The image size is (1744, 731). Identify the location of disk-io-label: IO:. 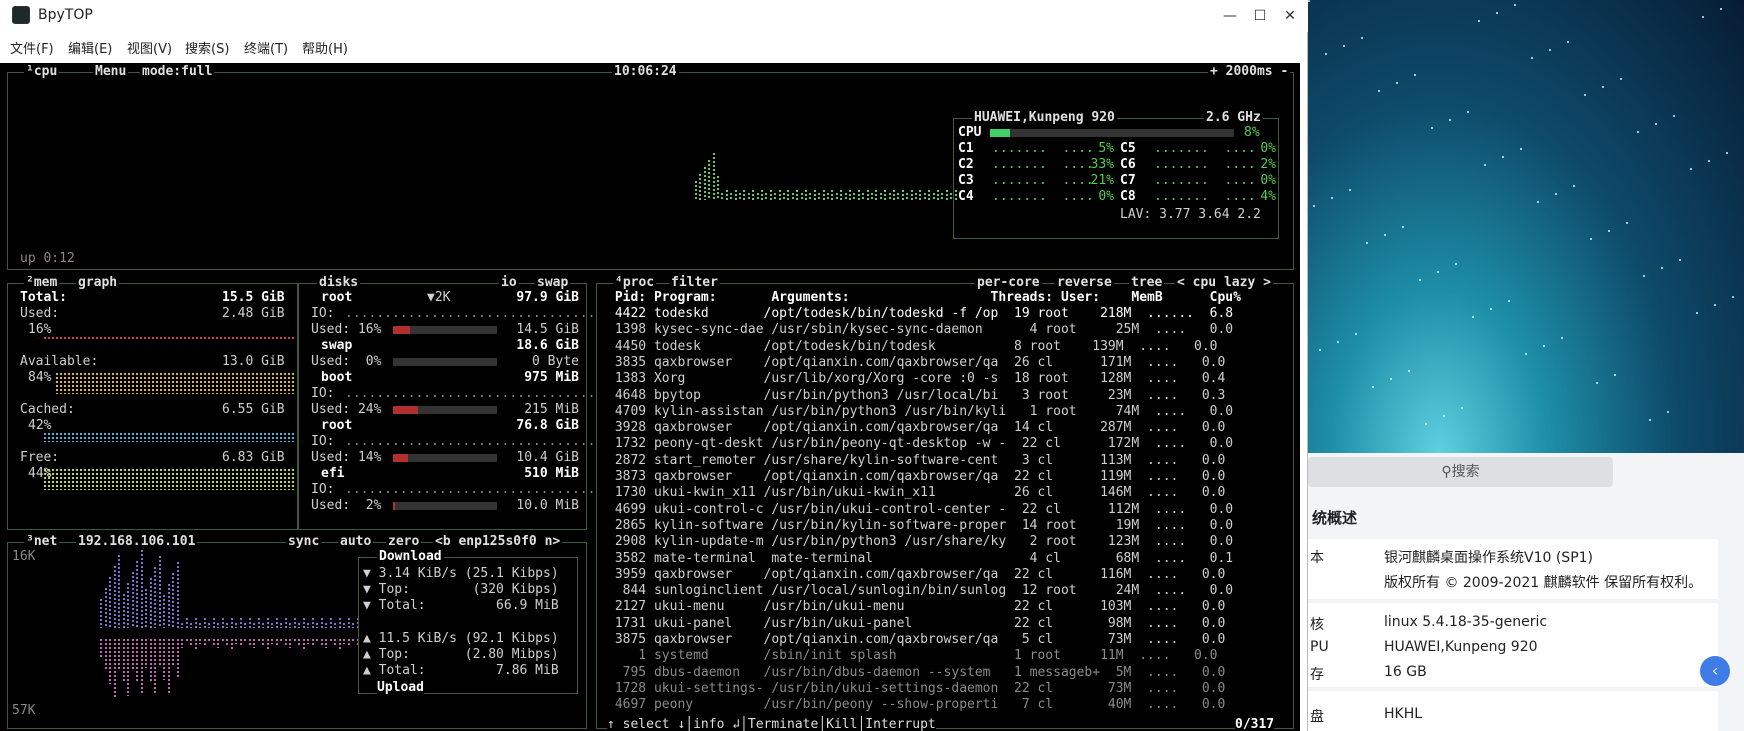
(323, 441).